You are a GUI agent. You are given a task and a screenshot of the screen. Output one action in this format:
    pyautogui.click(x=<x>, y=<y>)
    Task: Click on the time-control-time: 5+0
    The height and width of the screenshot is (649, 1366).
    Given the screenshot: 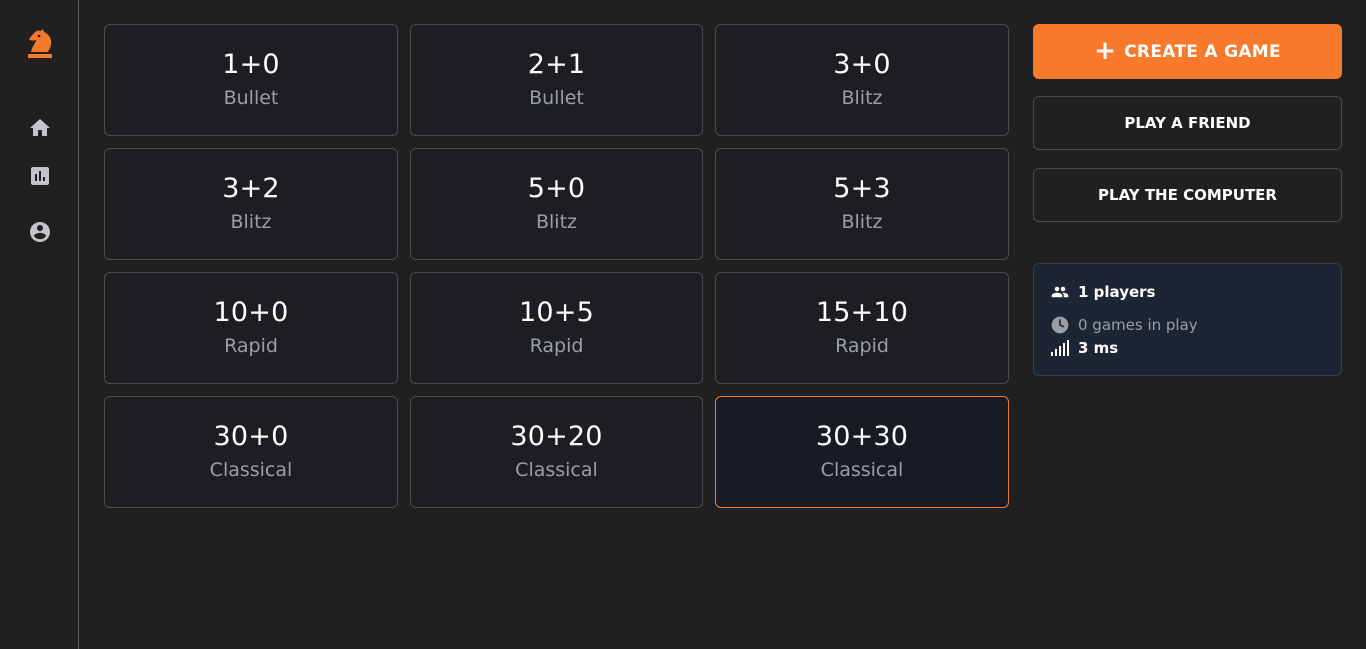 What is the action you would take?
    pyautogui.click(x=556, y=188)
    